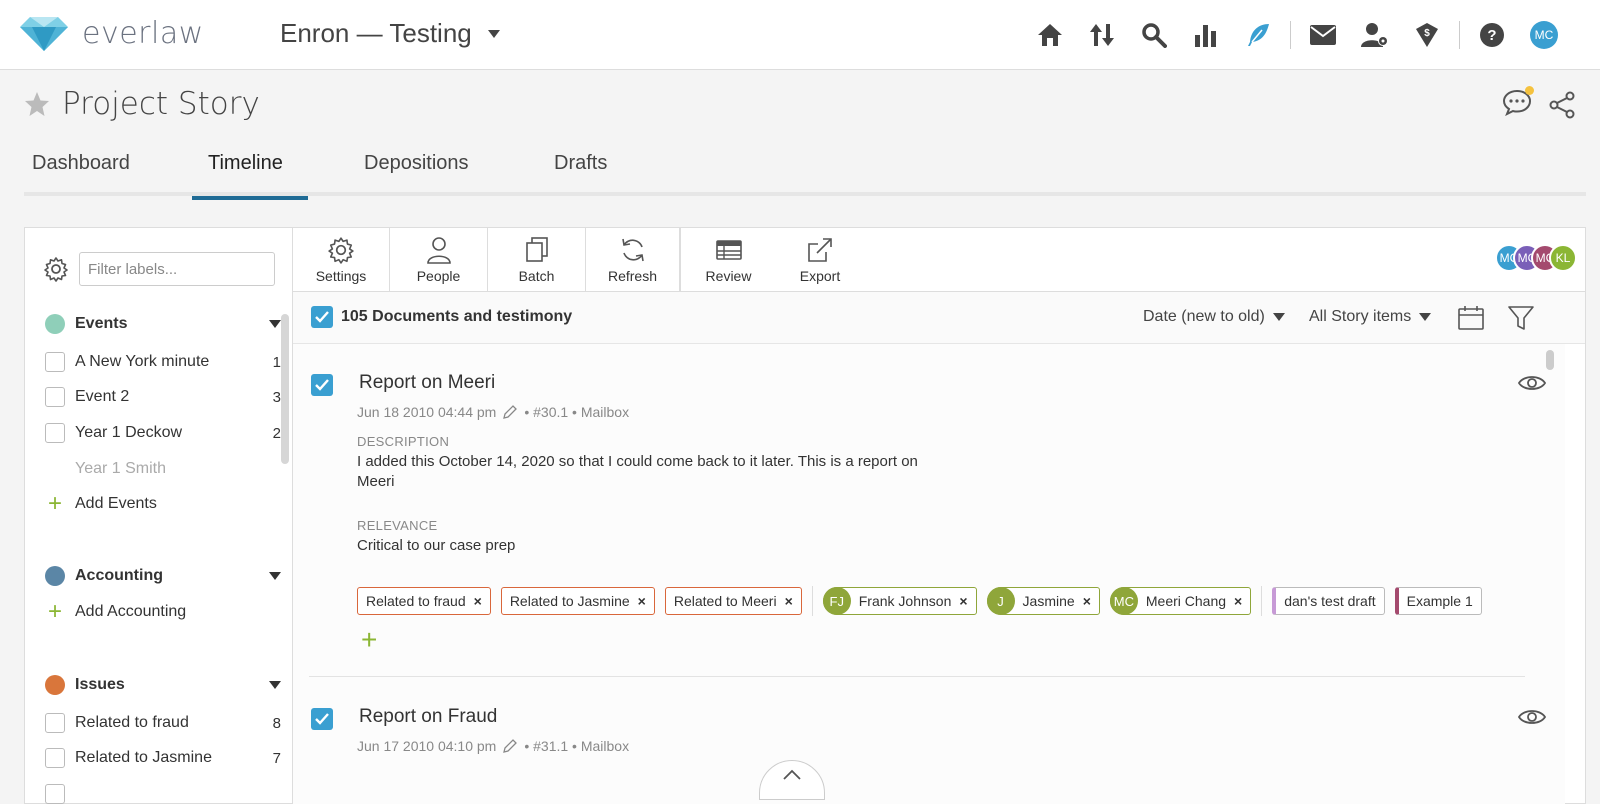 This screenshot has height=804, width=1600. What do you see at coordinates (56, 269) in the screenshot?
I see `gear-icon` at bounding box center [56, 269].